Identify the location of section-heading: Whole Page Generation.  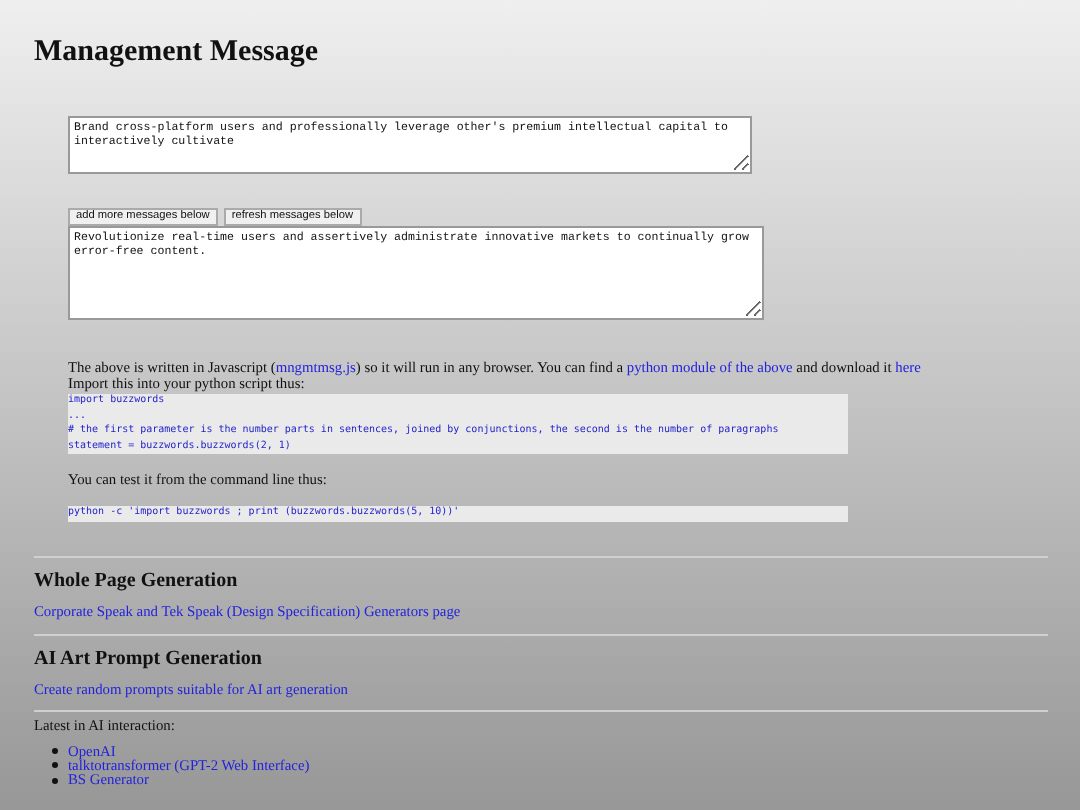
(137, 581).